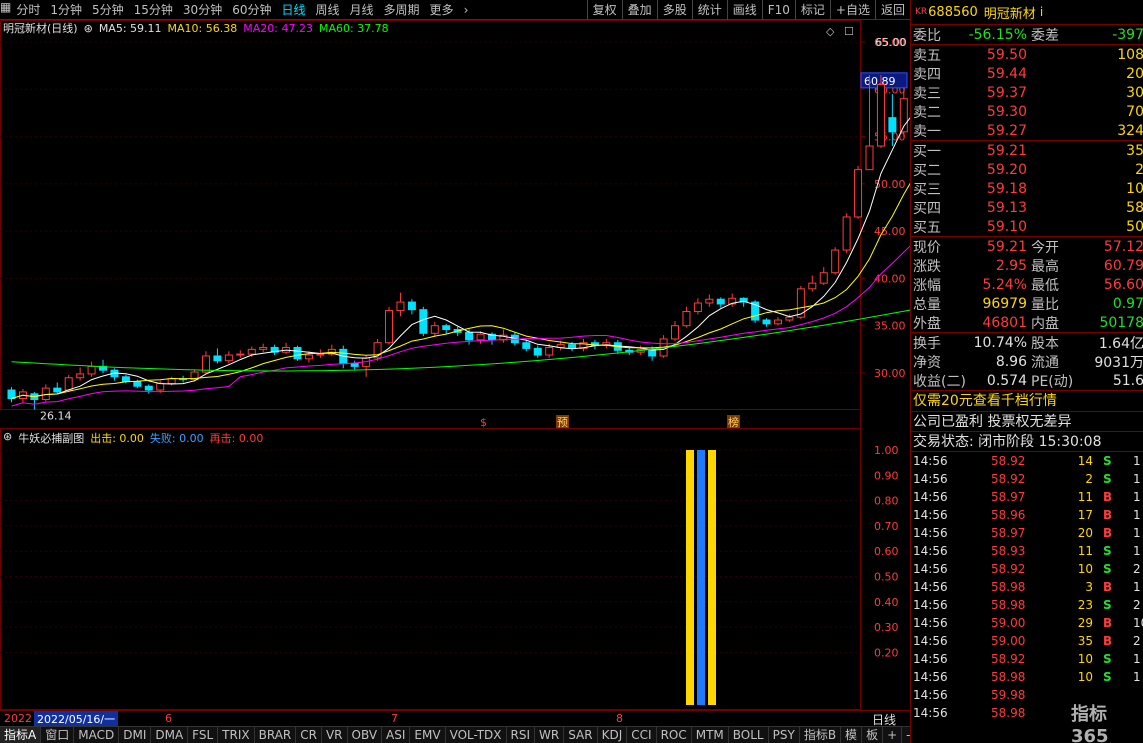 This screenshot has height=743, width=1143. What do you see at coordinates (466, 10) in the screenshot?
I see `more-chevron-icon: ›` at bounding box center [466, 10].